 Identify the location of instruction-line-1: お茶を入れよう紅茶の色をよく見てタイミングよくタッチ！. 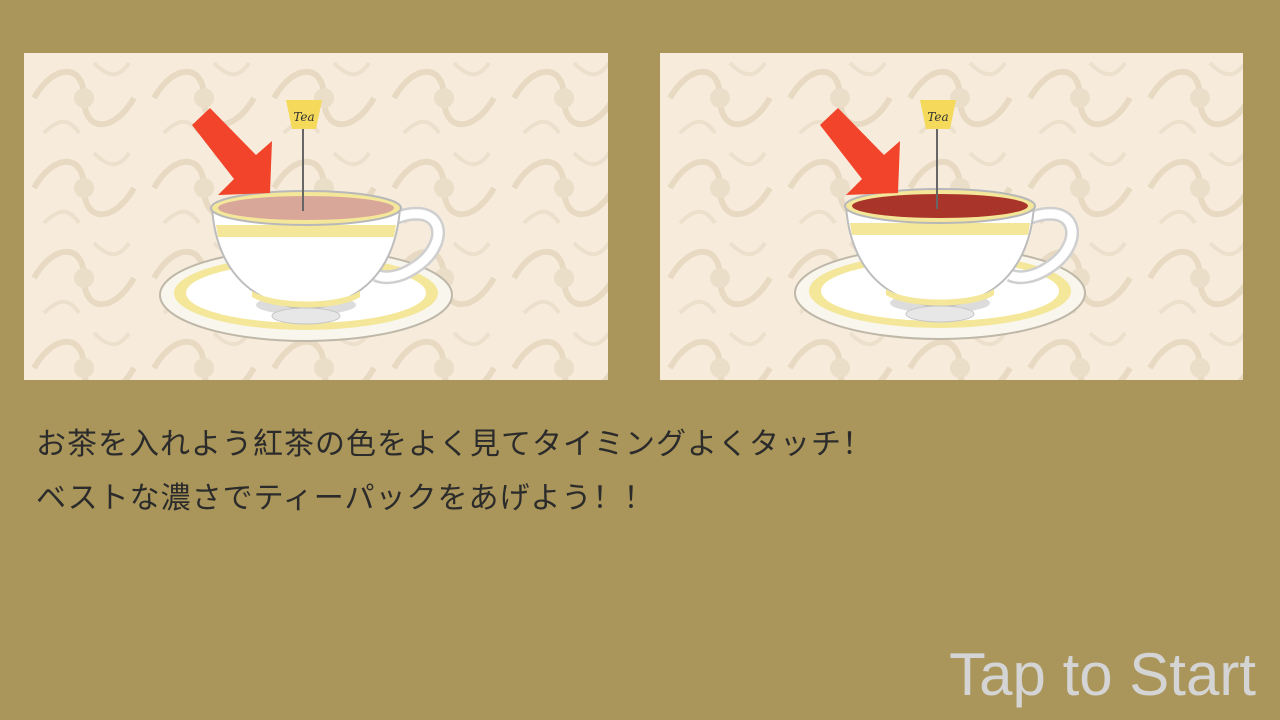
(454, 444).